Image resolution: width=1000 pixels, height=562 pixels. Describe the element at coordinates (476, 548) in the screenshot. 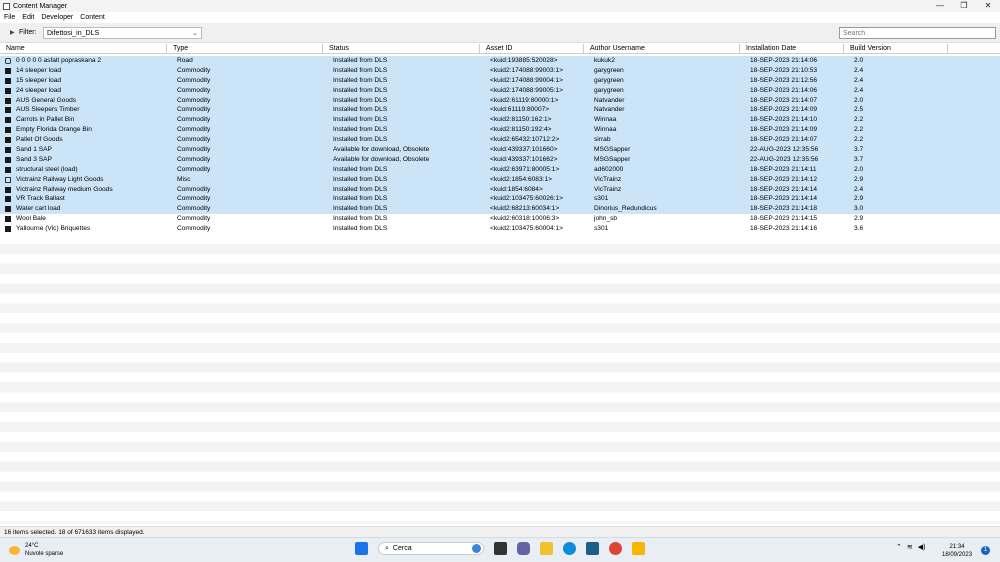

I see `bing-icon` at that location.